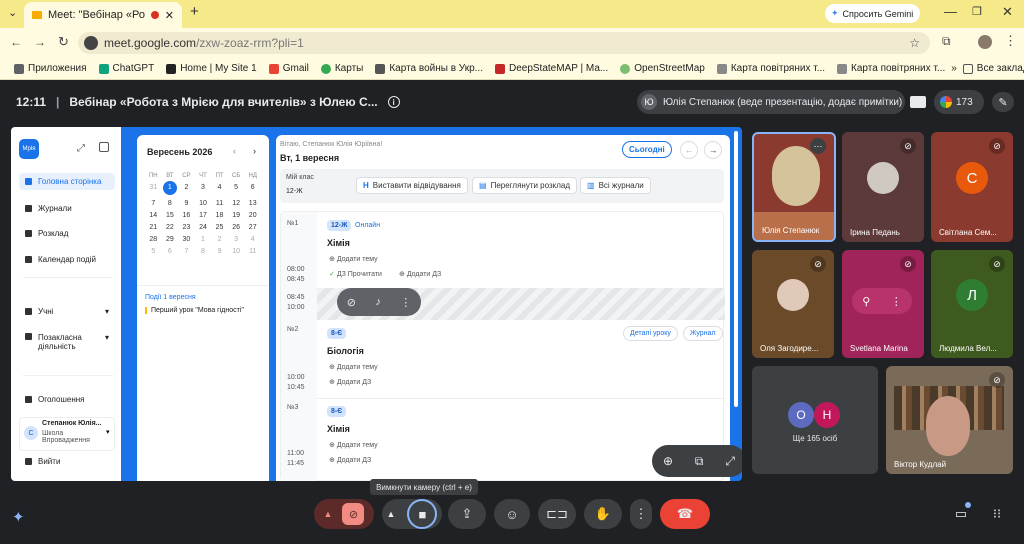 The image size is (1024, 544). What do you see at coordinates (914, 43) in the screenshot?
I see `bookmark-star-icon: ☆` at bounding box center [914, 43].